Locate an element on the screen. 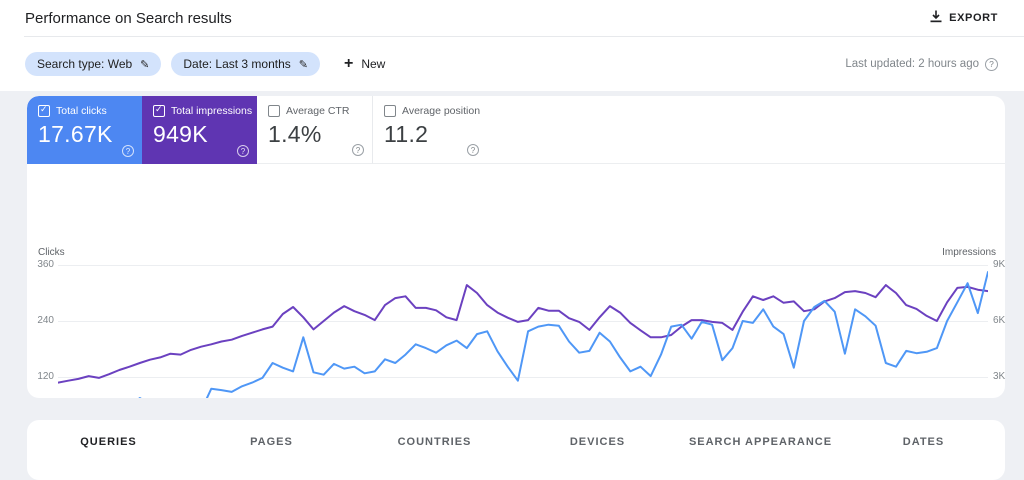  metric-card-average-position: Average position 11.2 ? is located at coordinates (429, 130).